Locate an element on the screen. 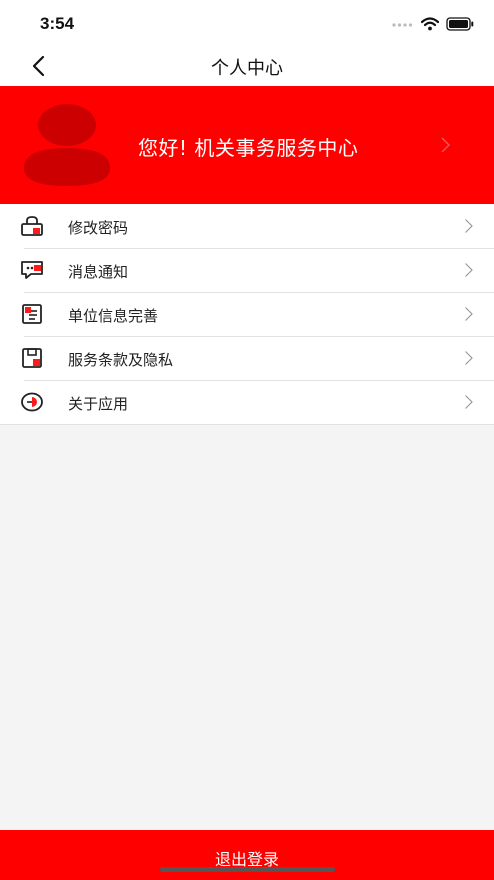 The width and height of the screenshot is (494, 880). menu-item-terms-privacy: 服务条款及隐私 is located at coordinates (247, 358).